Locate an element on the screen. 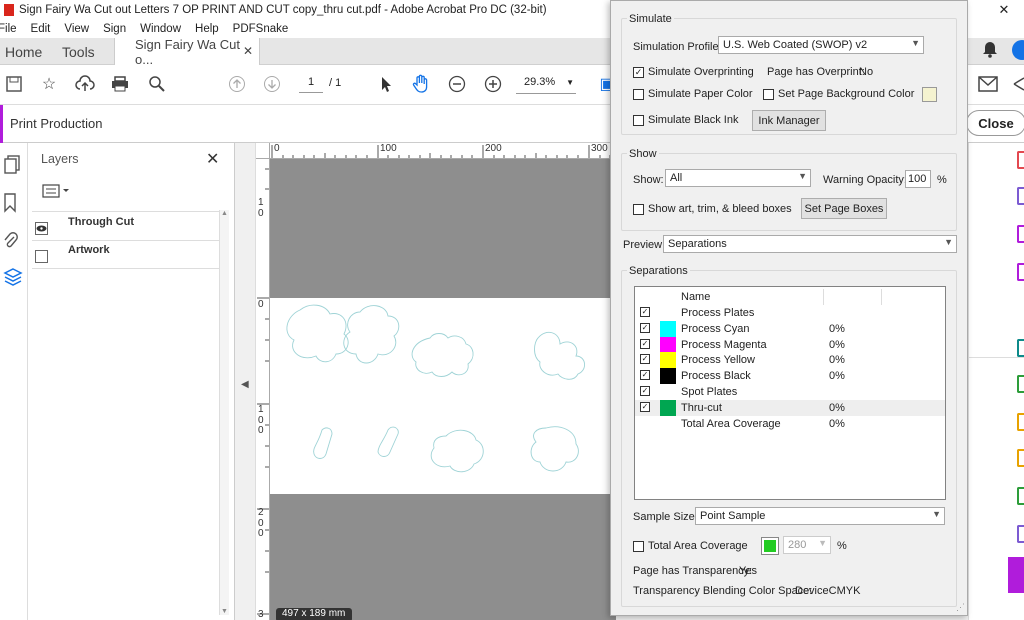 The height and width of the screenshot is (620, 1024). preview-select: Separations ▼ is located at coordinates (810, 244).